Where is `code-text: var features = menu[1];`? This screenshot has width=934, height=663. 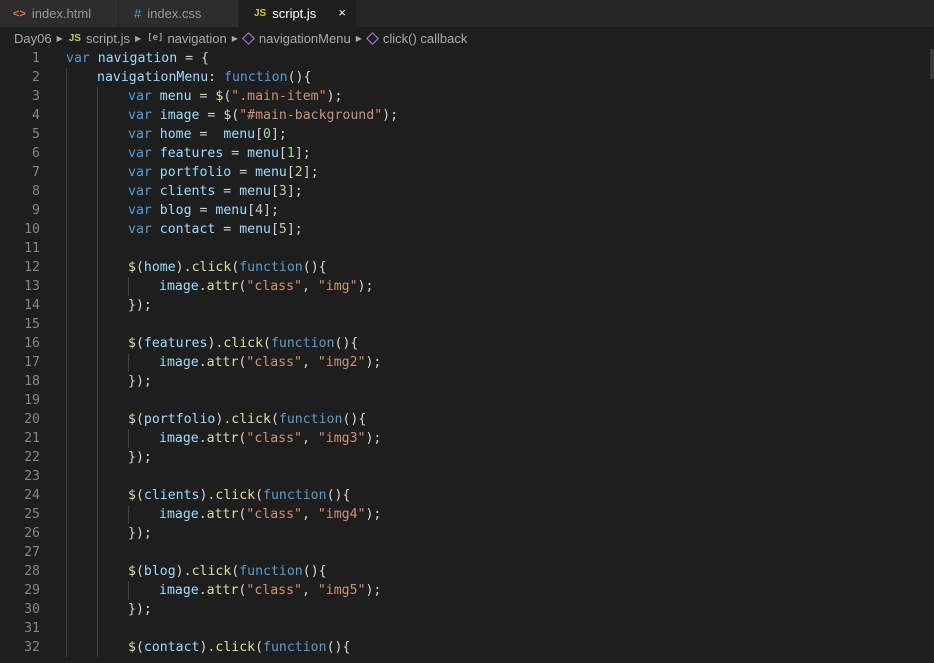
code-text: var features = menu[1]; is located at coordinates (219, 153).